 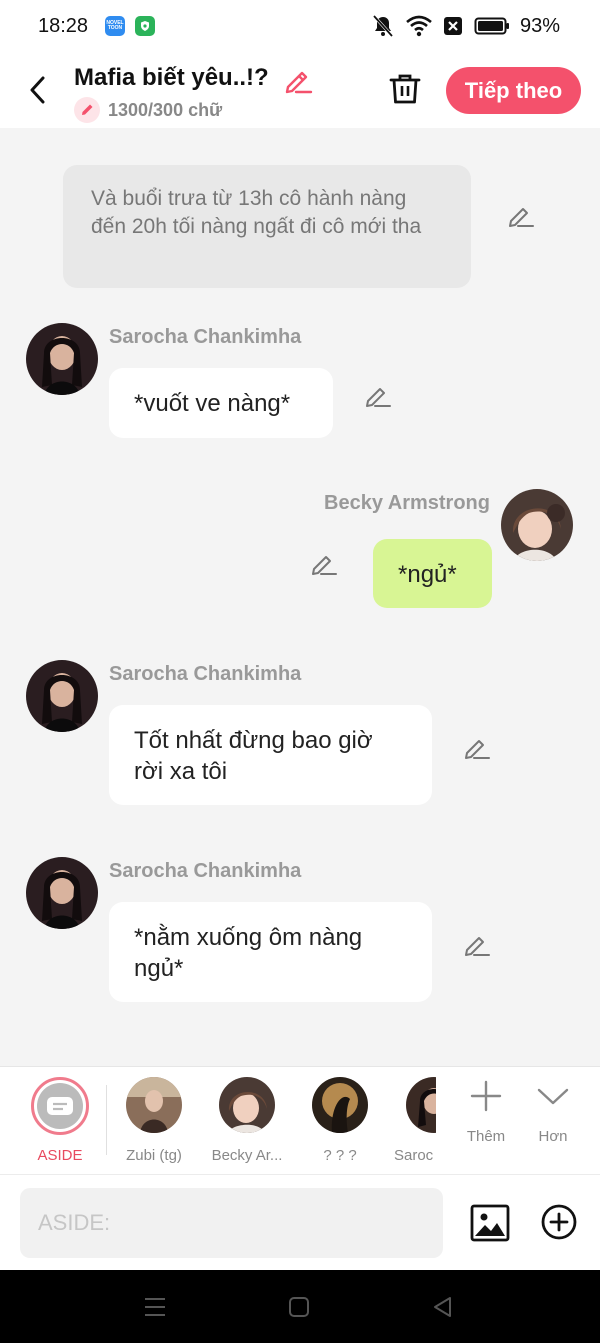 I want to click on plus-circle-icon, so click(x=559, y=1222).